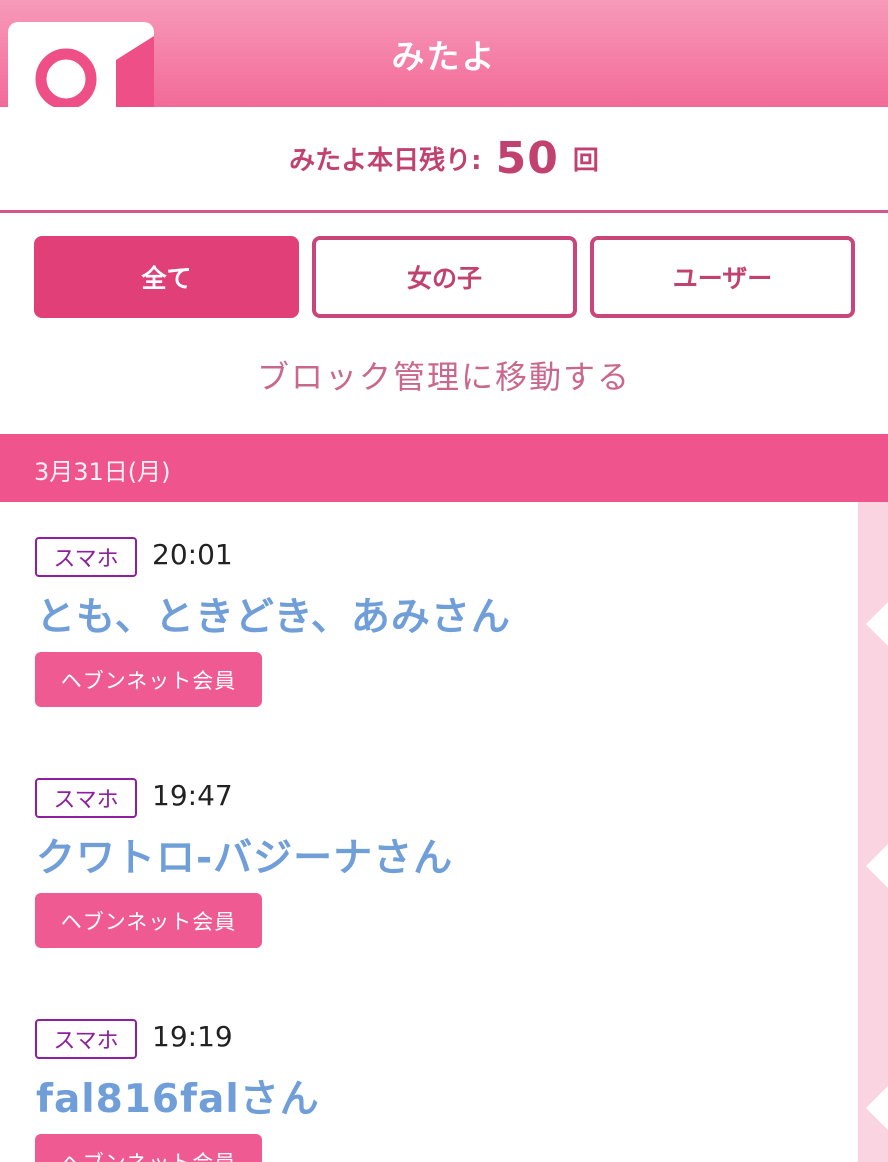 The width and height of the screenshot is (888, 1162). I want to click on date-header: 3月31日(月), so click(444, 468).